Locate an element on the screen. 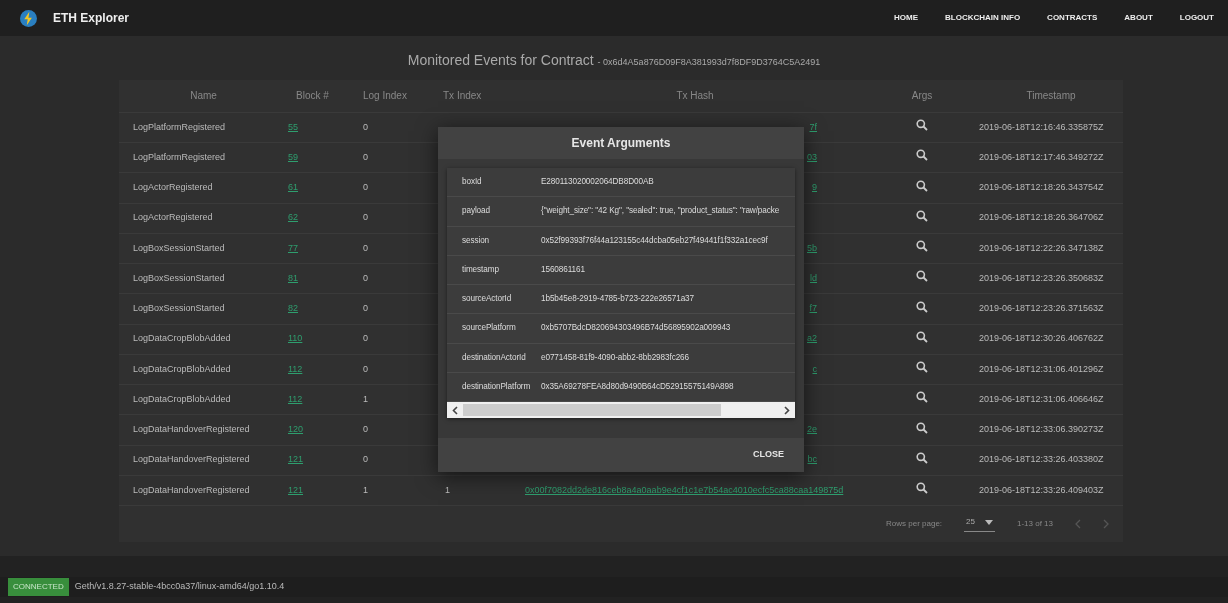 The image size is (1228, 603). rows-per-page-label: Rows per page: is located at coordinates (914, 524).